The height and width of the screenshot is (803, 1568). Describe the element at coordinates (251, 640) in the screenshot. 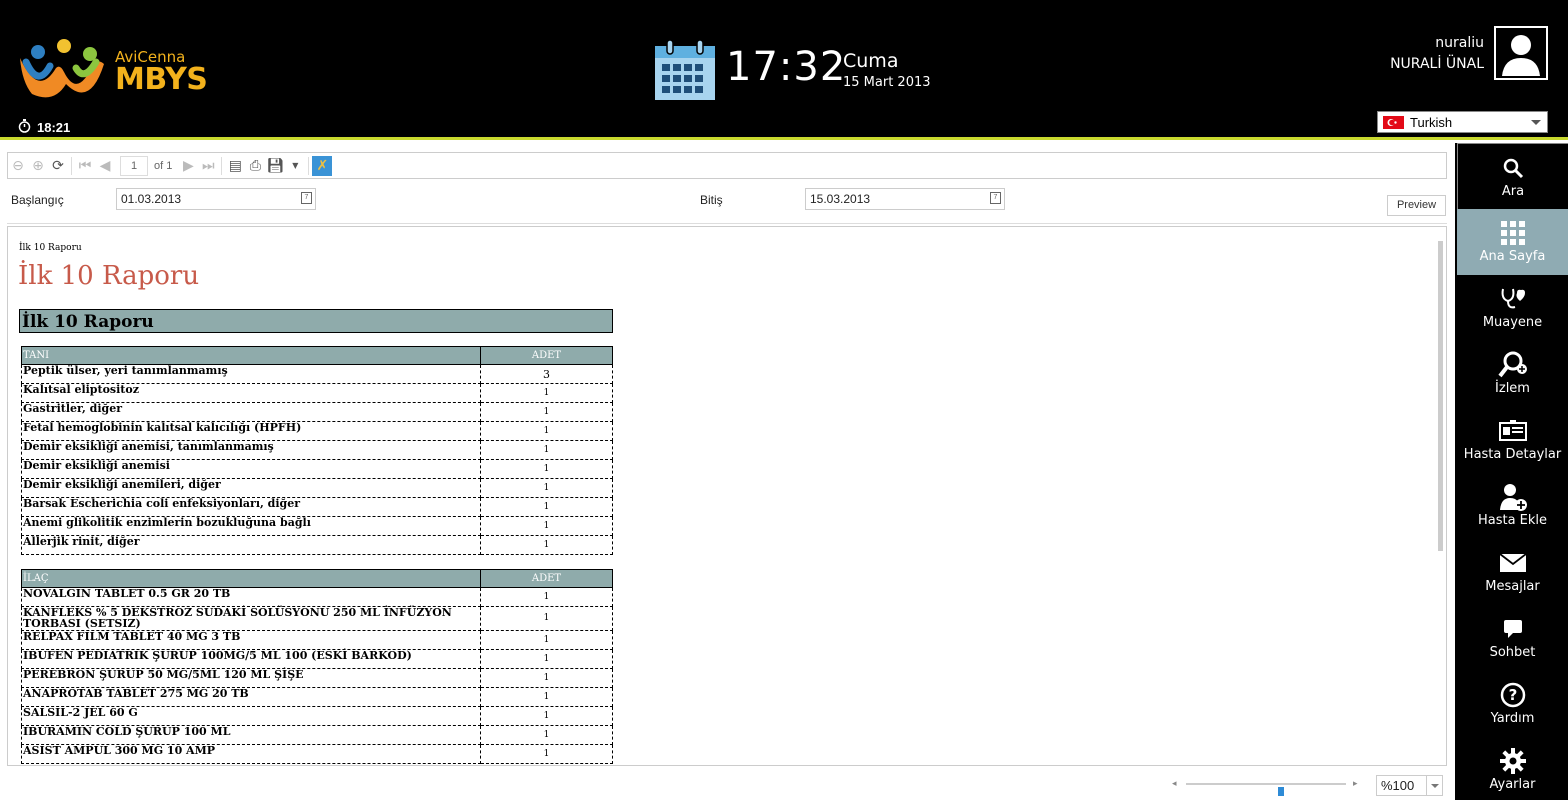

I see `drug-name: RELPAX FILM TABLET 40 MG 3 TB` at that location.